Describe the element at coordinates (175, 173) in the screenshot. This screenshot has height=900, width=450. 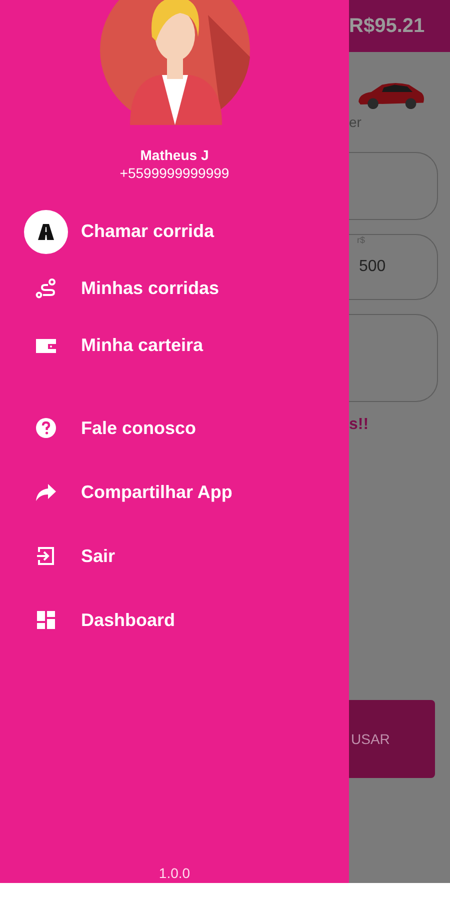
I see `user-phone: +5599999999999` at that location.